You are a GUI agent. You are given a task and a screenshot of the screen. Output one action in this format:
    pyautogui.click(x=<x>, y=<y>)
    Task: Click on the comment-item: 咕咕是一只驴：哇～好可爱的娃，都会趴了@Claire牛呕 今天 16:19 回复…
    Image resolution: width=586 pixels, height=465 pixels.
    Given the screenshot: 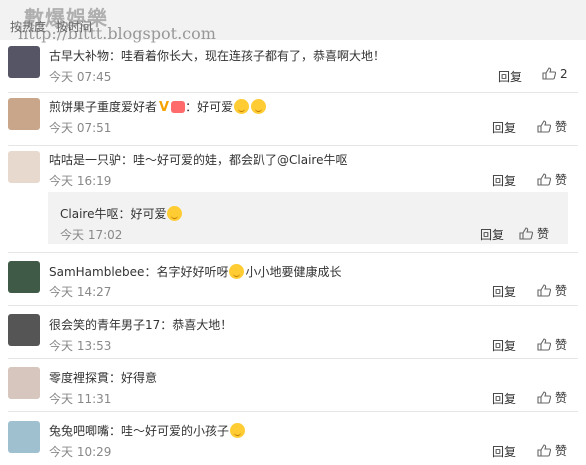 What is the action you would take?
    pyautogui.click(x=293, y=169)
    